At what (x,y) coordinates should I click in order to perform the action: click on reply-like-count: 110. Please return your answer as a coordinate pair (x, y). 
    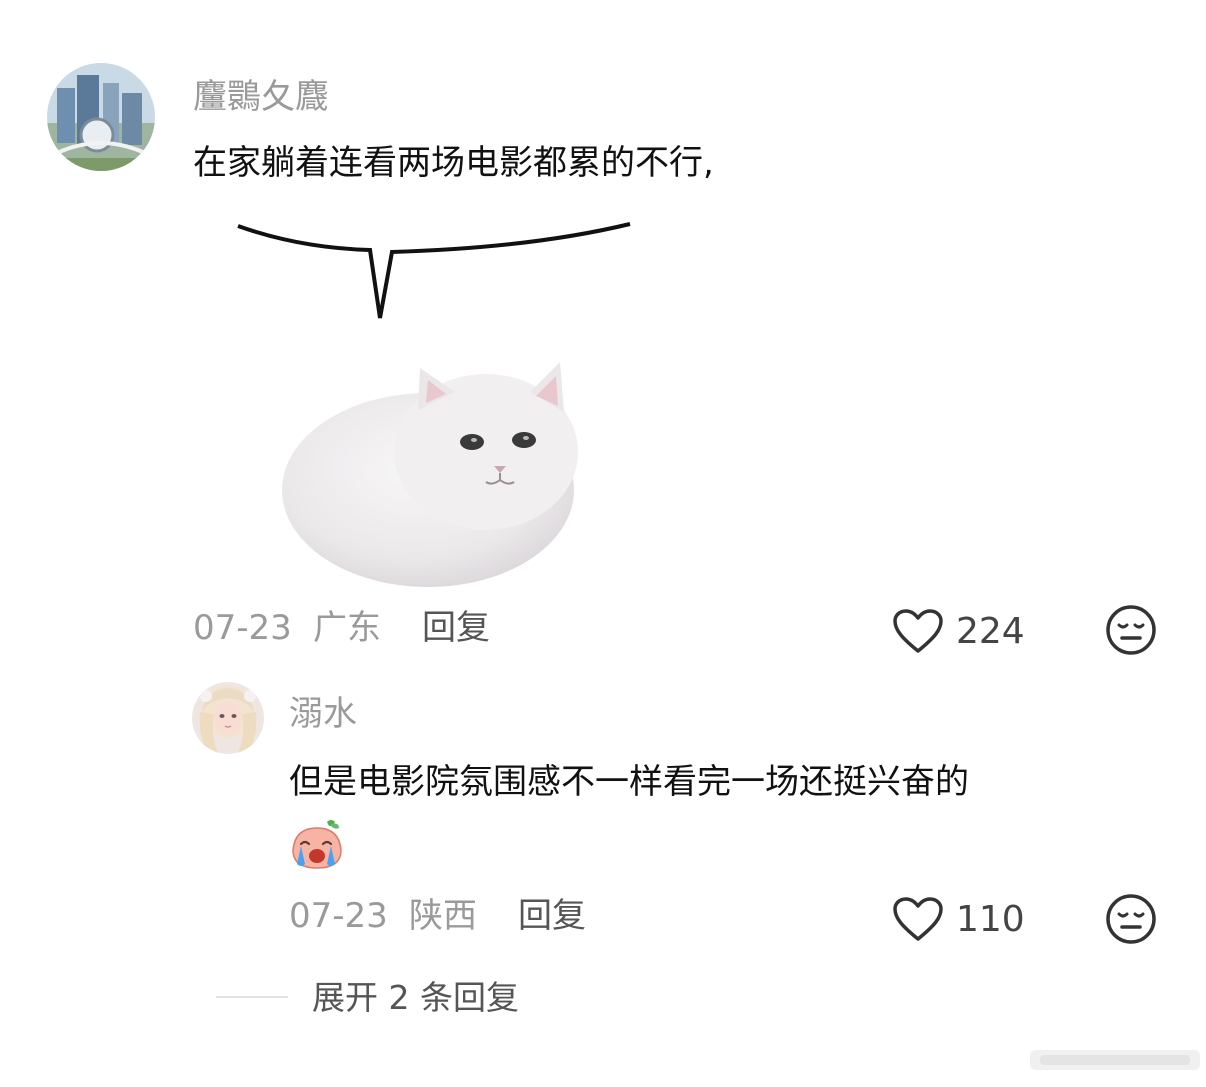
    Looking at the image, I should click on (990, 919).